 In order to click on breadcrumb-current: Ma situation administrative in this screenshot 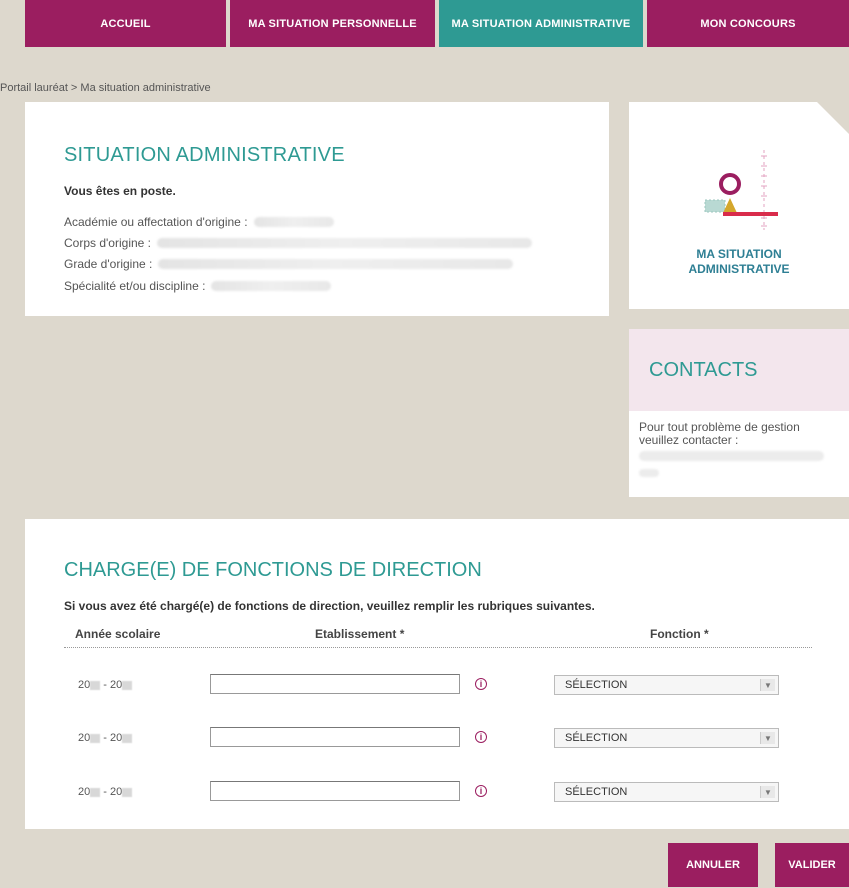, I will do `click(145, 88)`.